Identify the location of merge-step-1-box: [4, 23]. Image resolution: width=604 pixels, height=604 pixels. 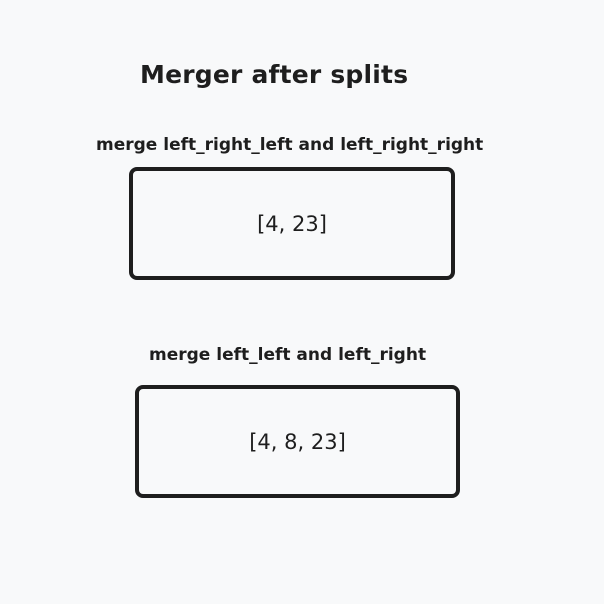
(292, 223).